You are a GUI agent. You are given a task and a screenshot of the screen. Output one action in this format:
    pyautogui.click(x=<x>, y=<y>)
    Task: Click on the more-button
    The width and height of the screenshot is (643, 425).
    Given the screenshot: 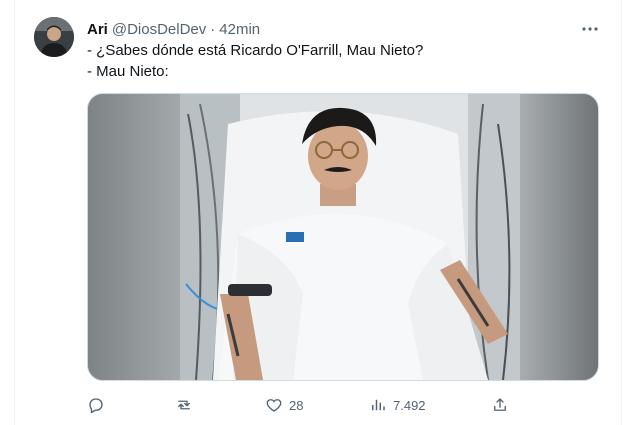 What is the action you would take?
    pyautogui.click(x=590, y=29)
    